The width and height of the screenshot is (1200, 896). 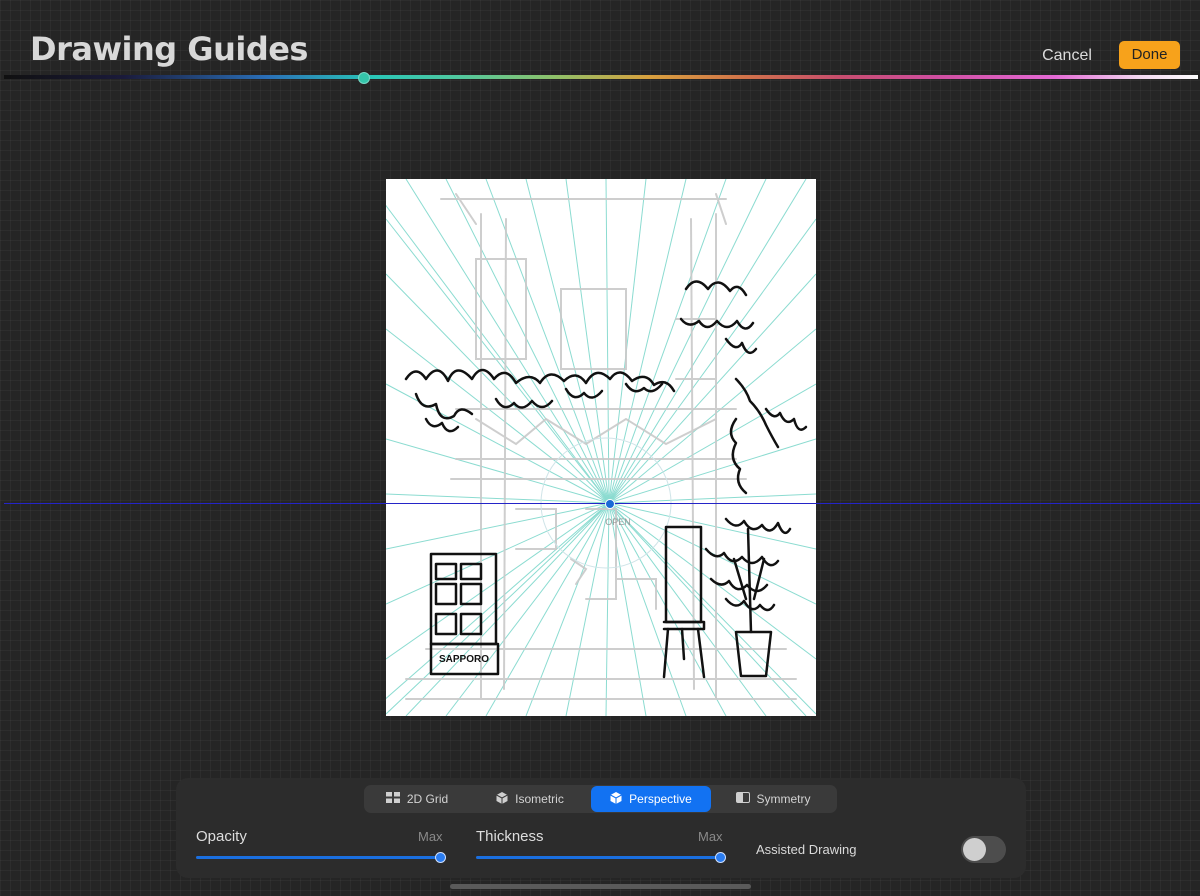 What do you see at coordinates (392, 799) in the screenshot?
I see `grid-icon` at bounding box center [392, 799].